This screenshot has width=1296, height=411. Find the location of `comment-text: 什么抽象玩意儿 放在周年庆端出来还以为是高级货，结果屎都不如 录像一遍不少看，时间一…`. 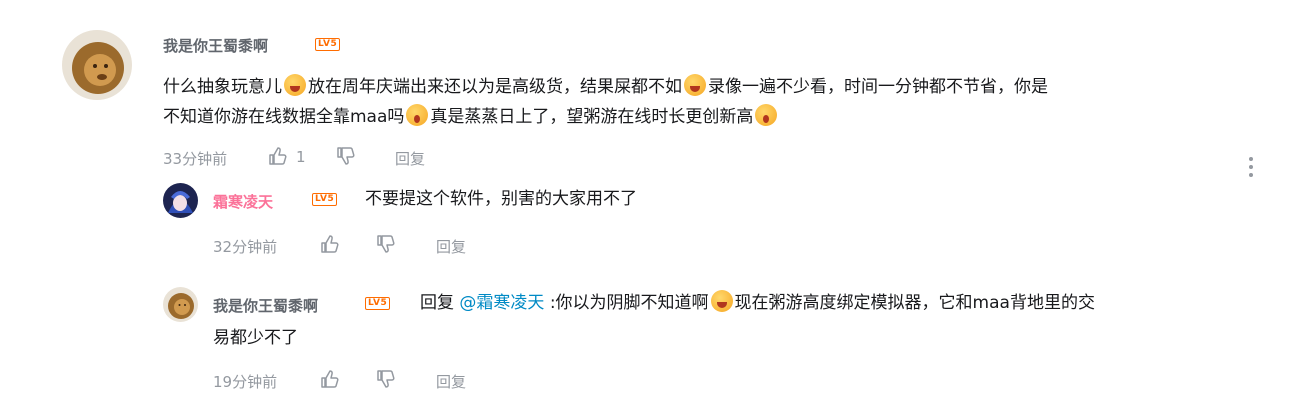

comment-text: 什么抽象玩意儿 放在周年庆端出来还以为是高级货，结果屎都不如 录像一遍不少看，时间一… is located at coordinates (713, 102).